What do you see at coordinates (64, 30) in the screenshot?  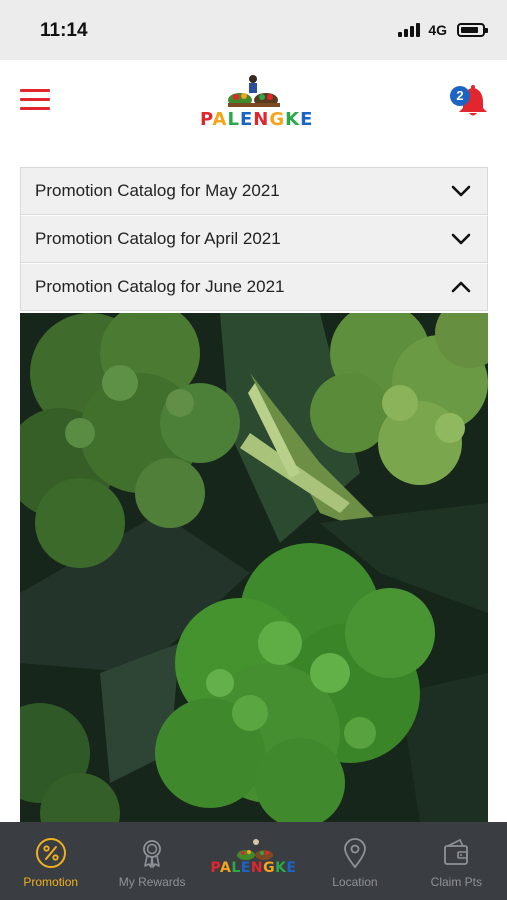 I see `status-time: 11:14` at bounding box center [64, 30].